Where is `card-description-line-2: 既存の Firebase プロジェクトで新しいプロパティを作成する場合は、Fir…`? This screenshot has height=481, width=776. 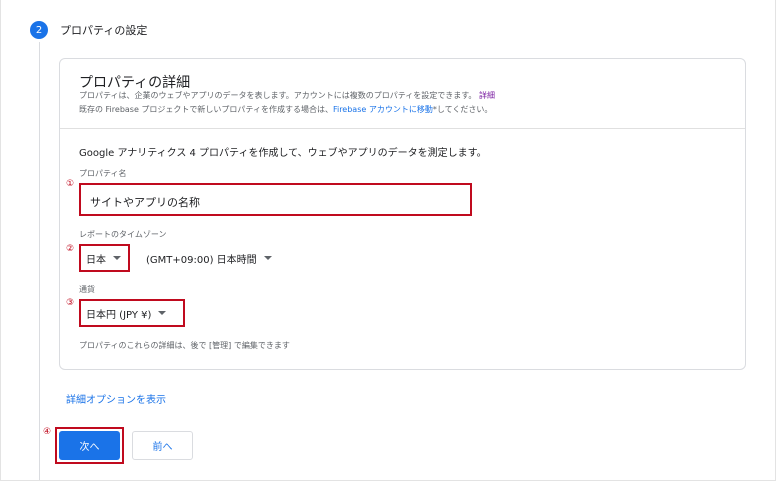 card-description-line-2: 既存の Firebase プロジェクトで新しいプロパティを作成する場合は、Fir… is located at coordinates (285, 109).